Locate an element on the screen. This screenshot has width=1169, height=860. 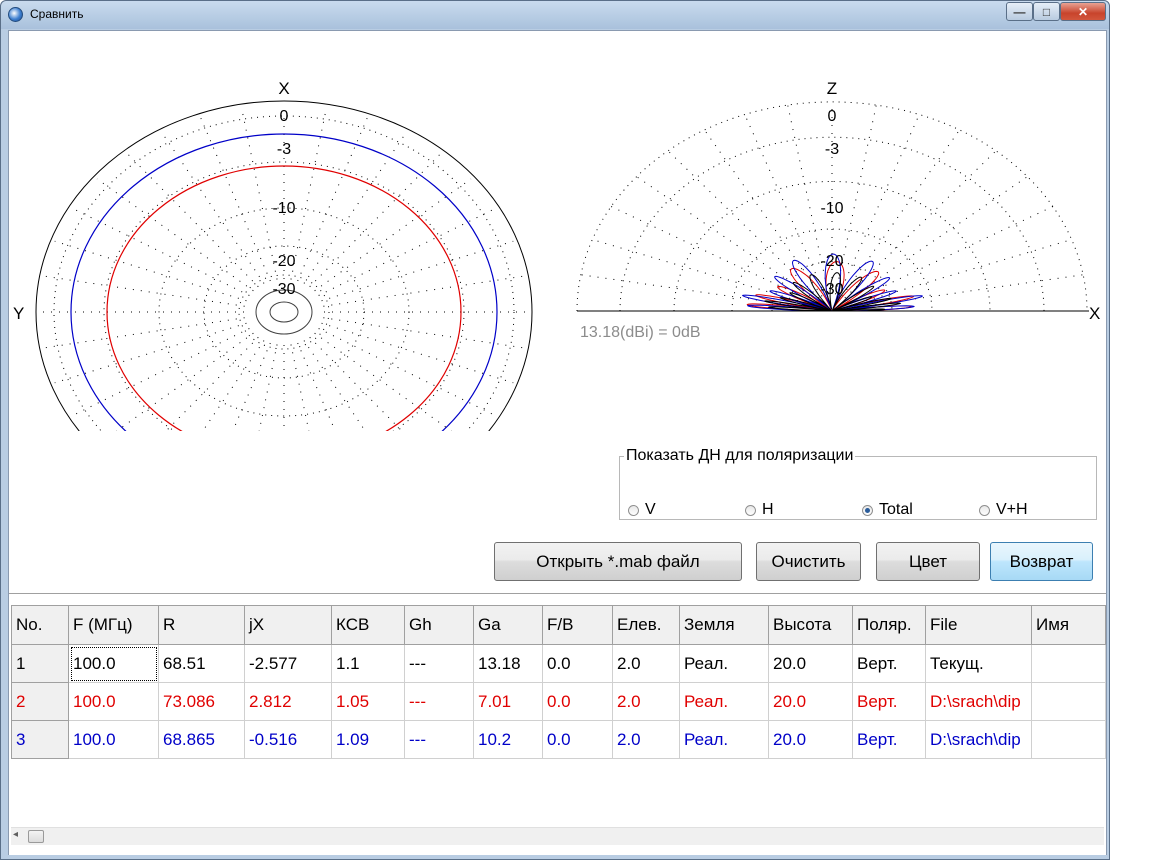
header-height: Высота is located at coordinates (810, 625).